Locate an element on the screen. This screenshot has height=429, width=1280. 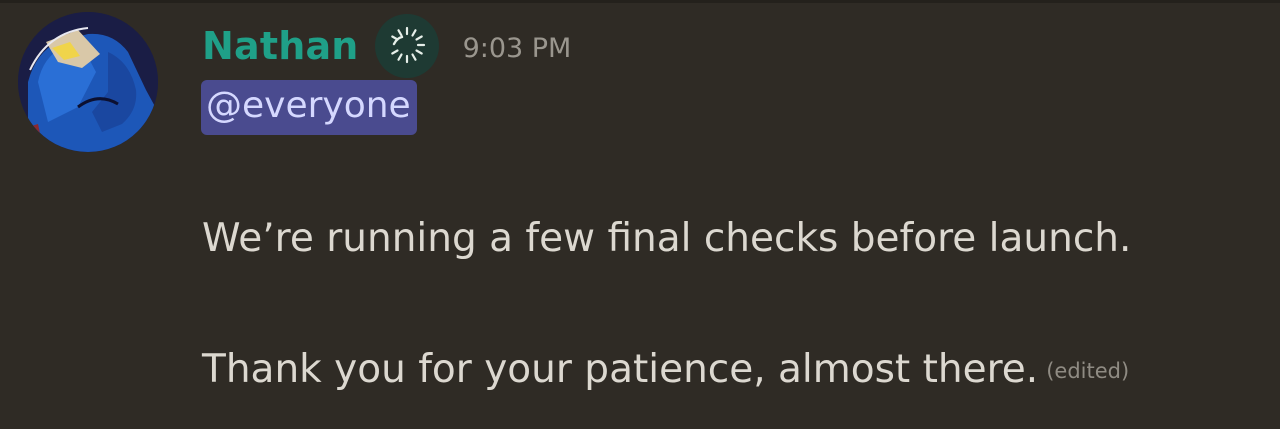
server-tag-badge-icon is located at coordinates (406, 46).